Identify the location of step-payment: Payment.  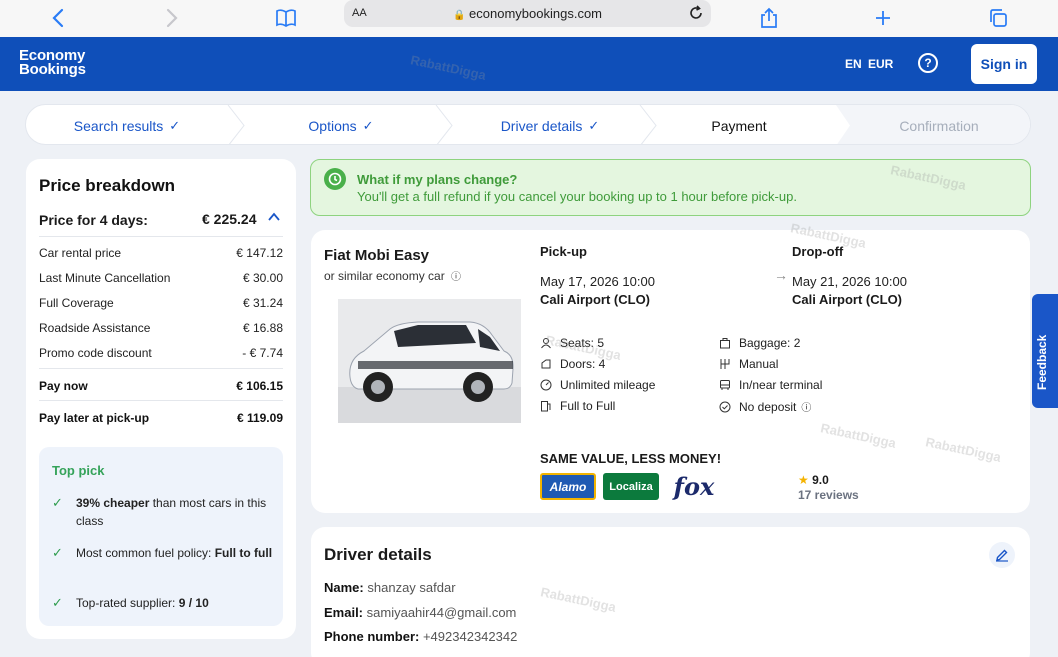
(739, 124).